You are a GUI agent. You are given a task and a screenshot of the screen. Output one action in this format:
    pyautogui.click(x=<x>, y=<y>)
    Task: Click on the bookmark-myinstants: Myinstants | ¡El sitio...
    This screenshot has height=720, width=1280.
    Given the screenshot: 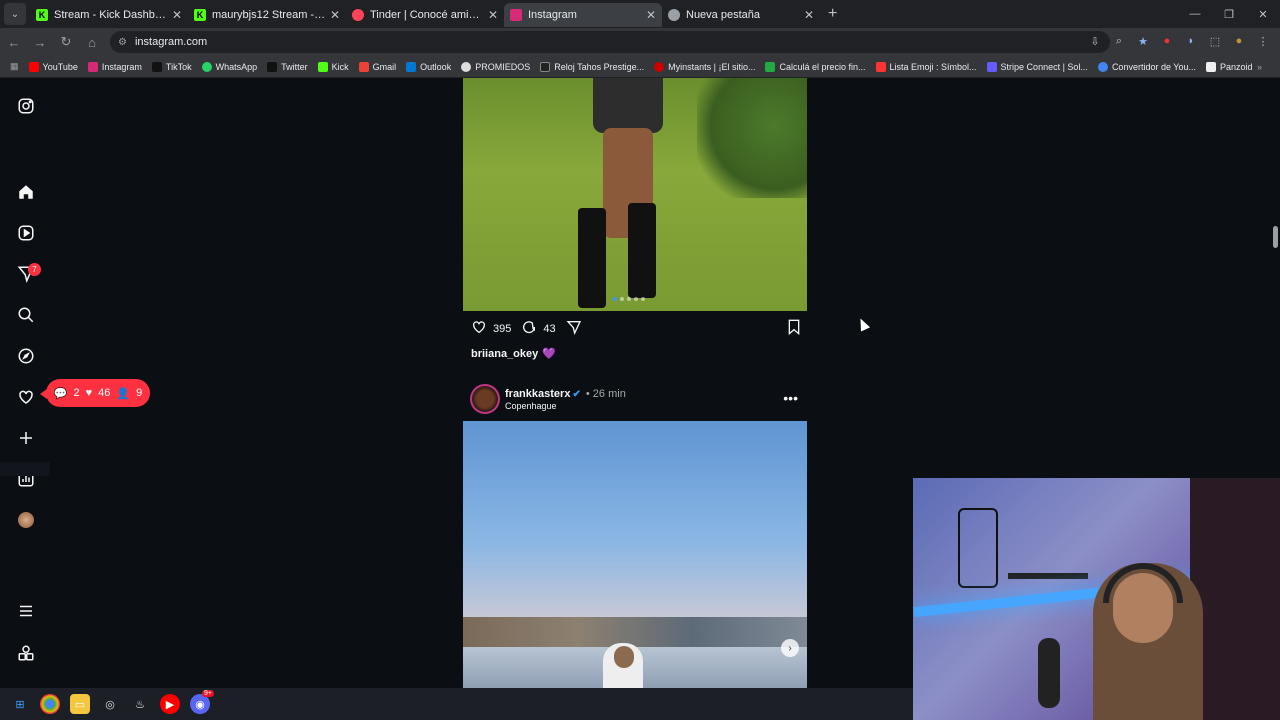 What is the action you would take?
    pyautogui.click(x=704, y=66)
    